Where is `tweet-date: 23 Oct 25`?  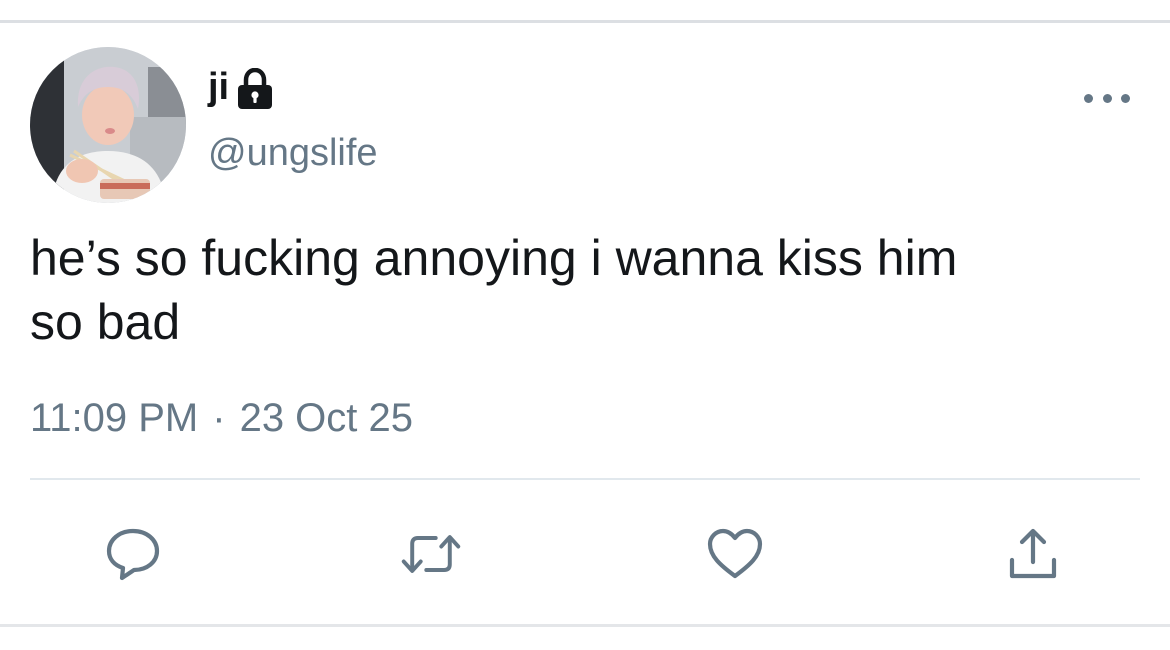 tweet-date: 23 Oct 25 is located at coordinates (326, 418).